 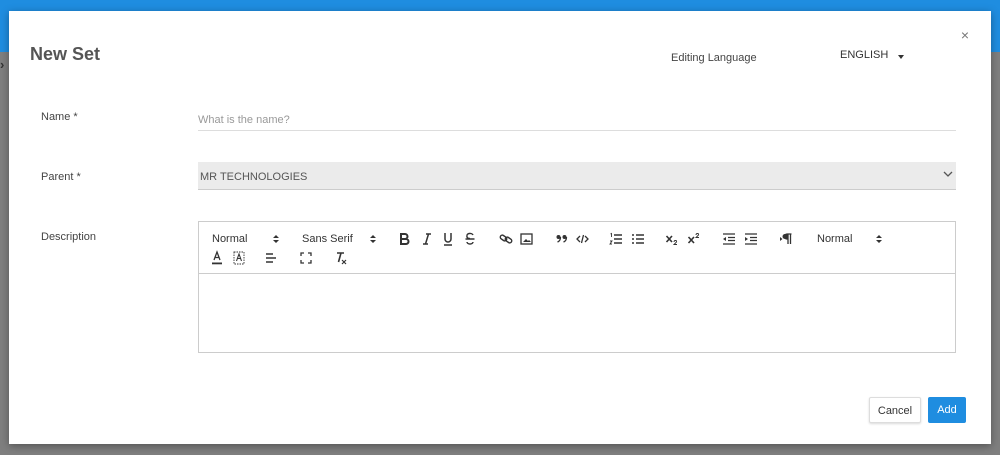 I want to click on bullet-list-icon, so click(x=638, y=239).